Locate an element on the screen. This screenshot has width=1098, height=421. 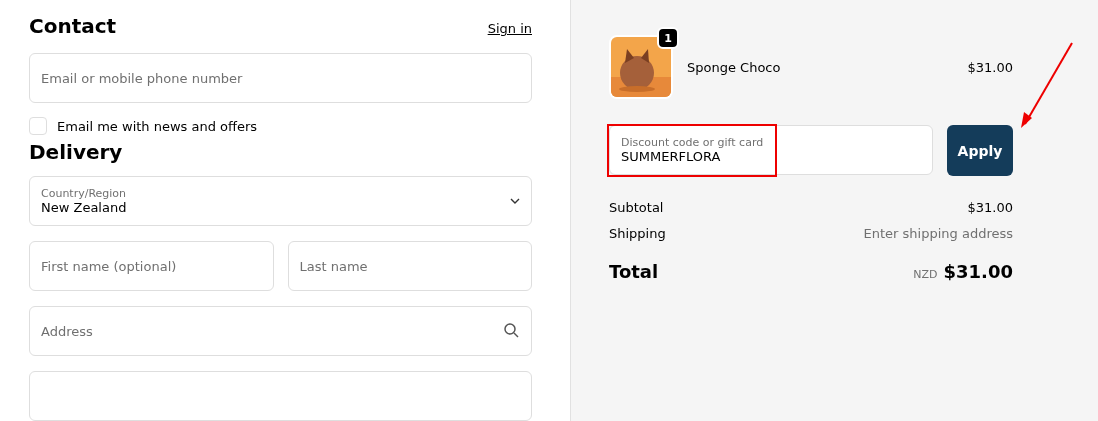
summary-value: $31.00 is located at coordinates (990, 207).